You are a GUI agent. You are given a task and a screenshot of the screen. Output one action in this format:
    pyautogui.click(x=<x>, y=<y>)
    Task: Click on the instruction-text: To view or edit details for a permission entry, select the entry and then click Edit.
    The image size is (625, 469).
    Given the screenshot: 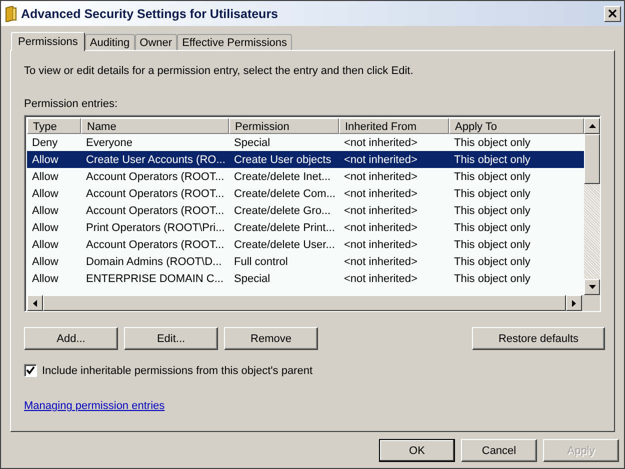 What is the action you would take?
    pyautogui.click(x=219, y=71)
    